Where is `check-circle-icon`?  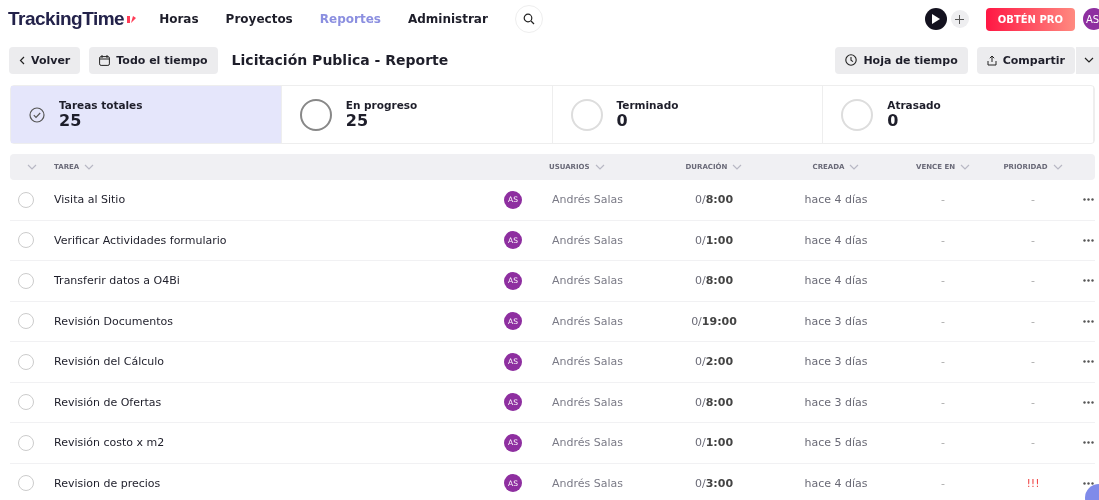
check-circle-icon is located at coordinates (37, 114).